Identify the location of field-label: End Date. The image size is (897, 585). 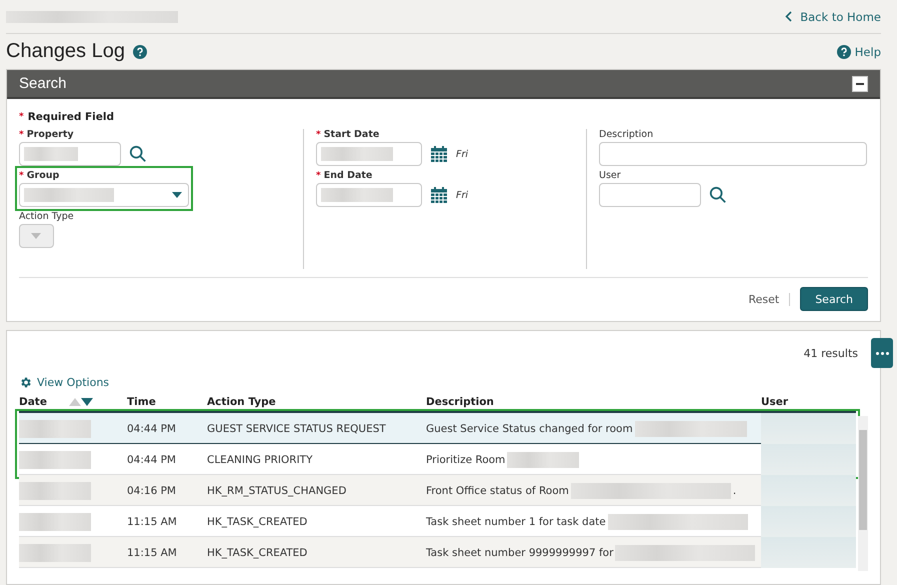
(348, 175).